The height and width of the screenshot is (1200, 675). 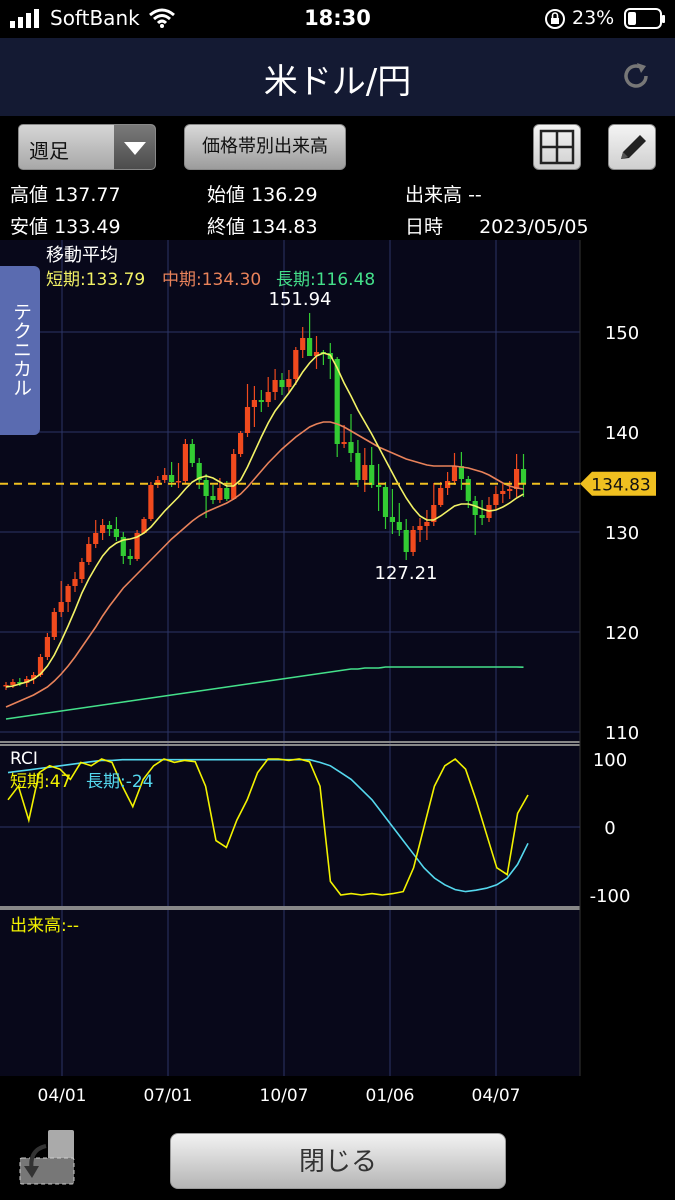 What do you see at coordinates (62, 1096) in the screenshot?
I see `x-tick-label: 04/01` at bounding box center [62, 1096].